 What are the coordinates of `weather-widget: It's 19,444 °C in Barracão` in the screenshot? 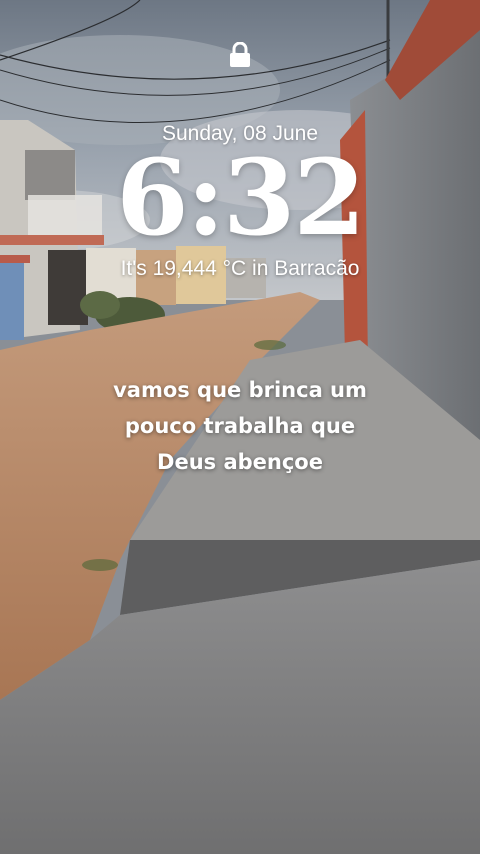 It's located at (240, 269).